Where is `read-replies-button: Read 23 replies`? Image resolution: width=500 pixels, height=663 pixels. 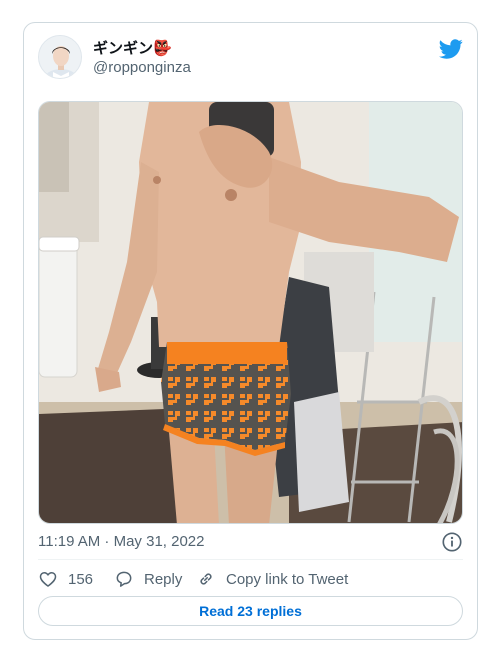
read-replies-button: Read 23 replies is located at coordinates (250, 611).